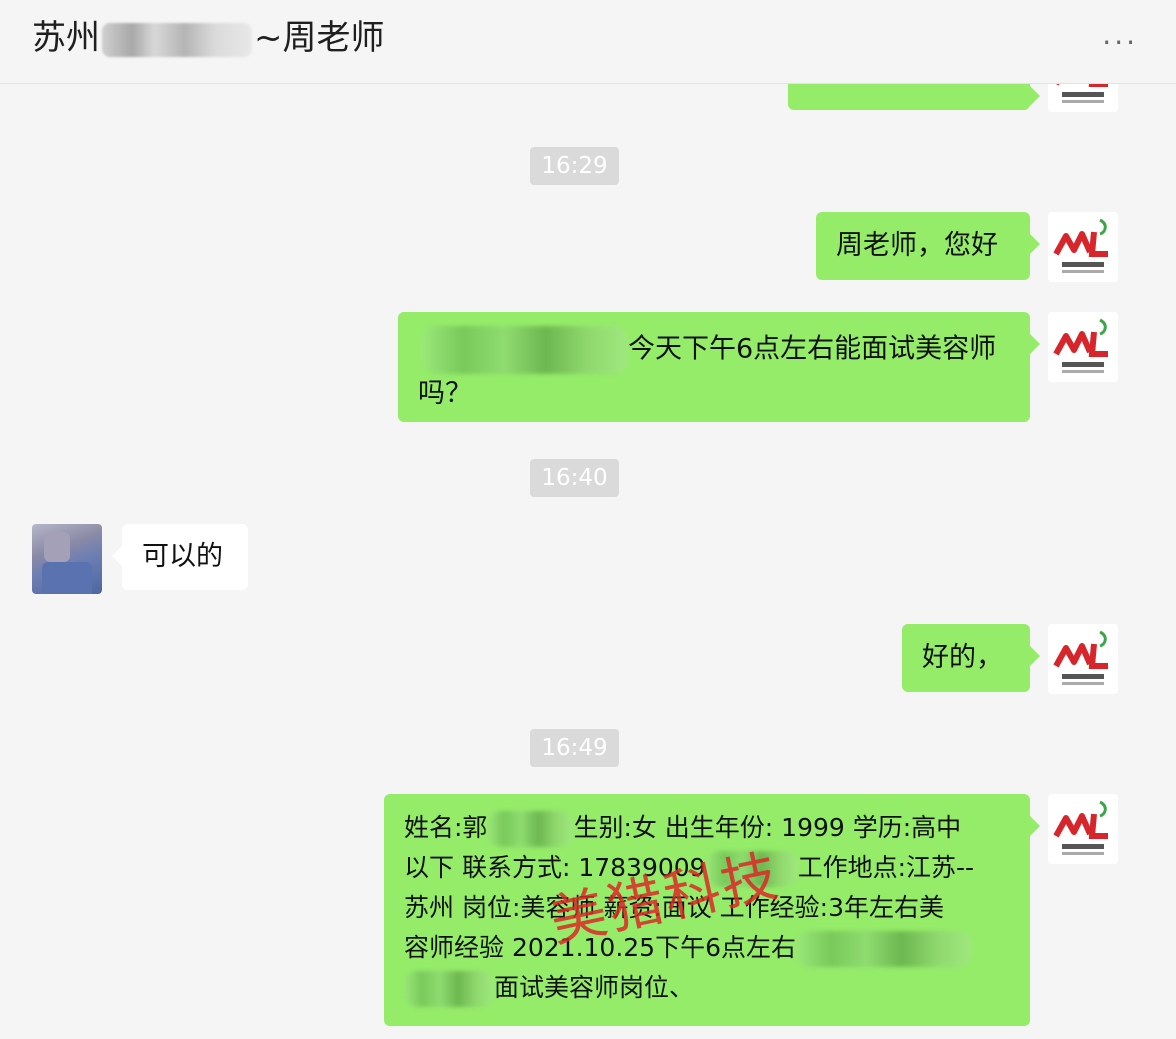 Image resolution: width=1176 pixels, height=1039 pixels. Describe the element at coordinates (719, 367) in the screenshot. I see `message-bubble-outgoing: 今天下午6点左右能面试美容师 吗？` at that location.